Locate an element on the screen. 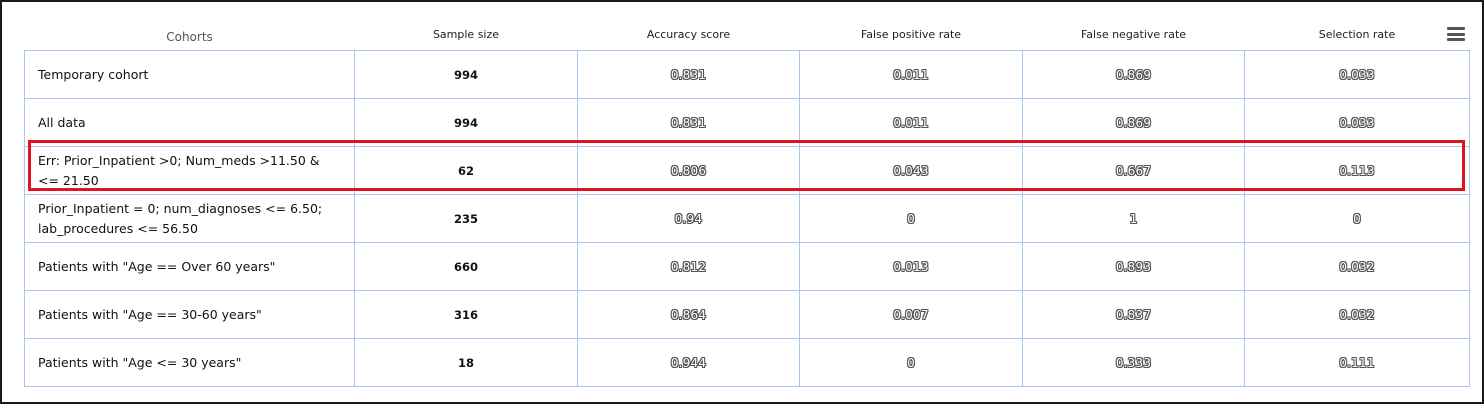 The image size is (1484, 404). fnr-value: 0.333 is located at coordinates (1133, 363).